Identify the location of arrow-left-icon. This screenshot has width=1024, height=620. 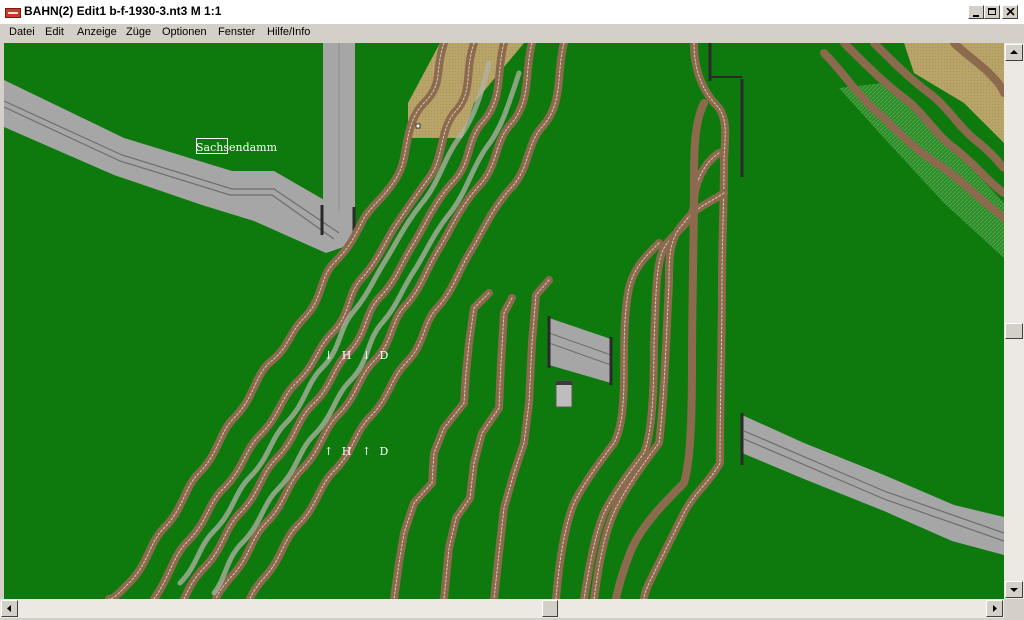
(9, 608).